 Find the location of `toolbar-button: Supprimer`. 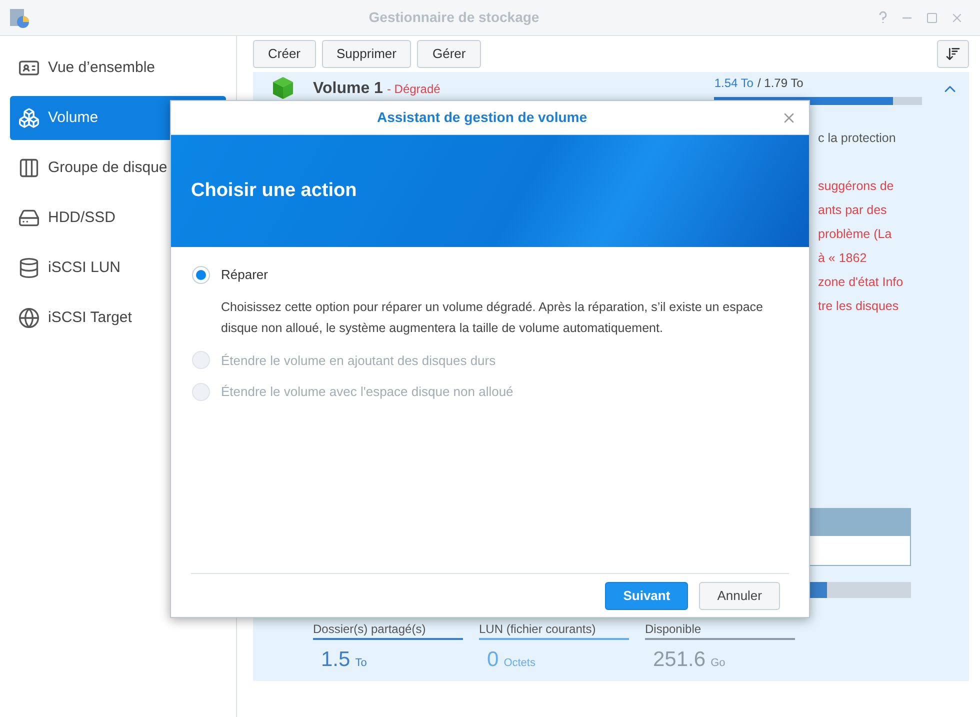

toolbar-button: Supprimer is located at coordinates (367, 54).